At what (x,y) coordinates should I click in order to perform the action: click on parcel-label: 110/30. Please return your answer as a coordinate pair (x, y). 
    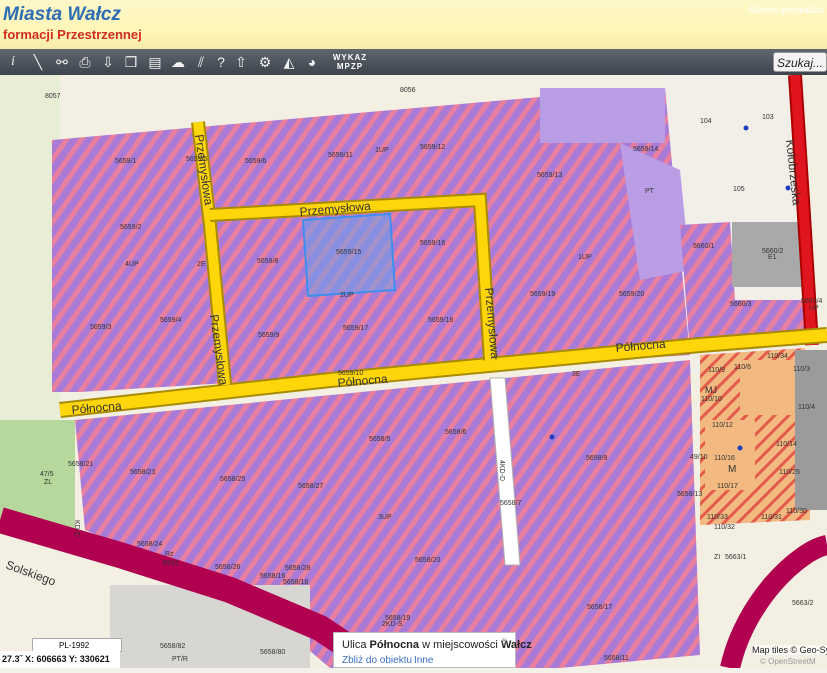
    Looking at the image, I should click on (796, 511).